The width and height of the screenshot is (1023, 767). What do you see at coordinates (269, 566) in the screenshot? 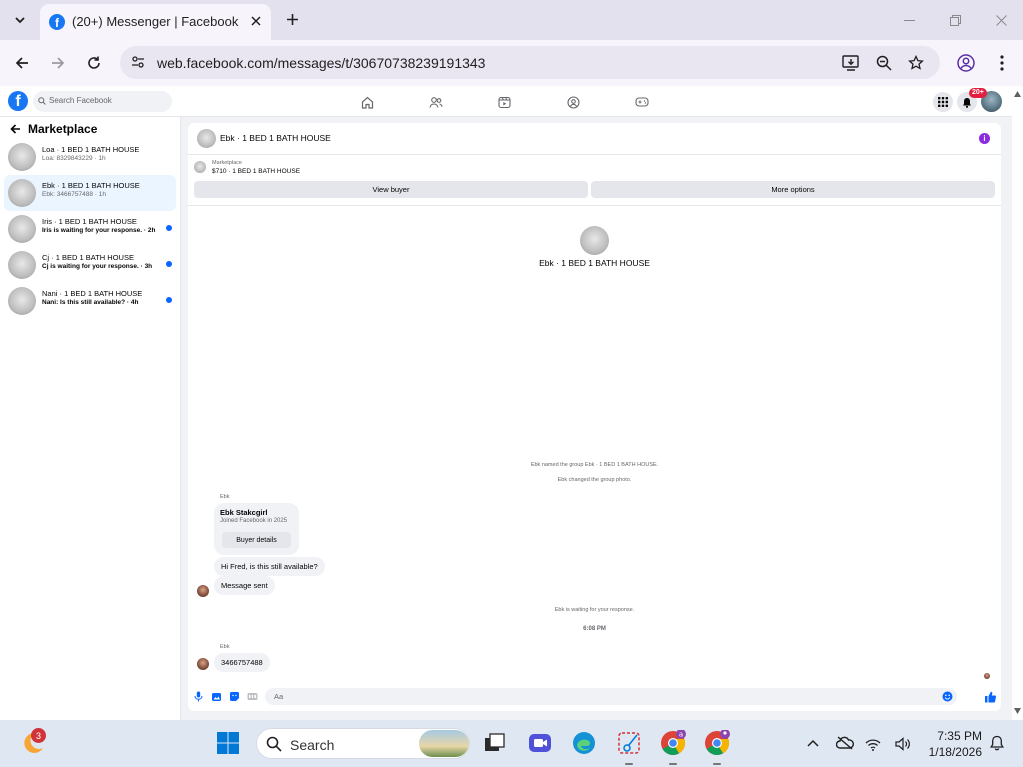
I see `message-bubble: Hi Fred, is this still available?` at bounding box center [269, 566].